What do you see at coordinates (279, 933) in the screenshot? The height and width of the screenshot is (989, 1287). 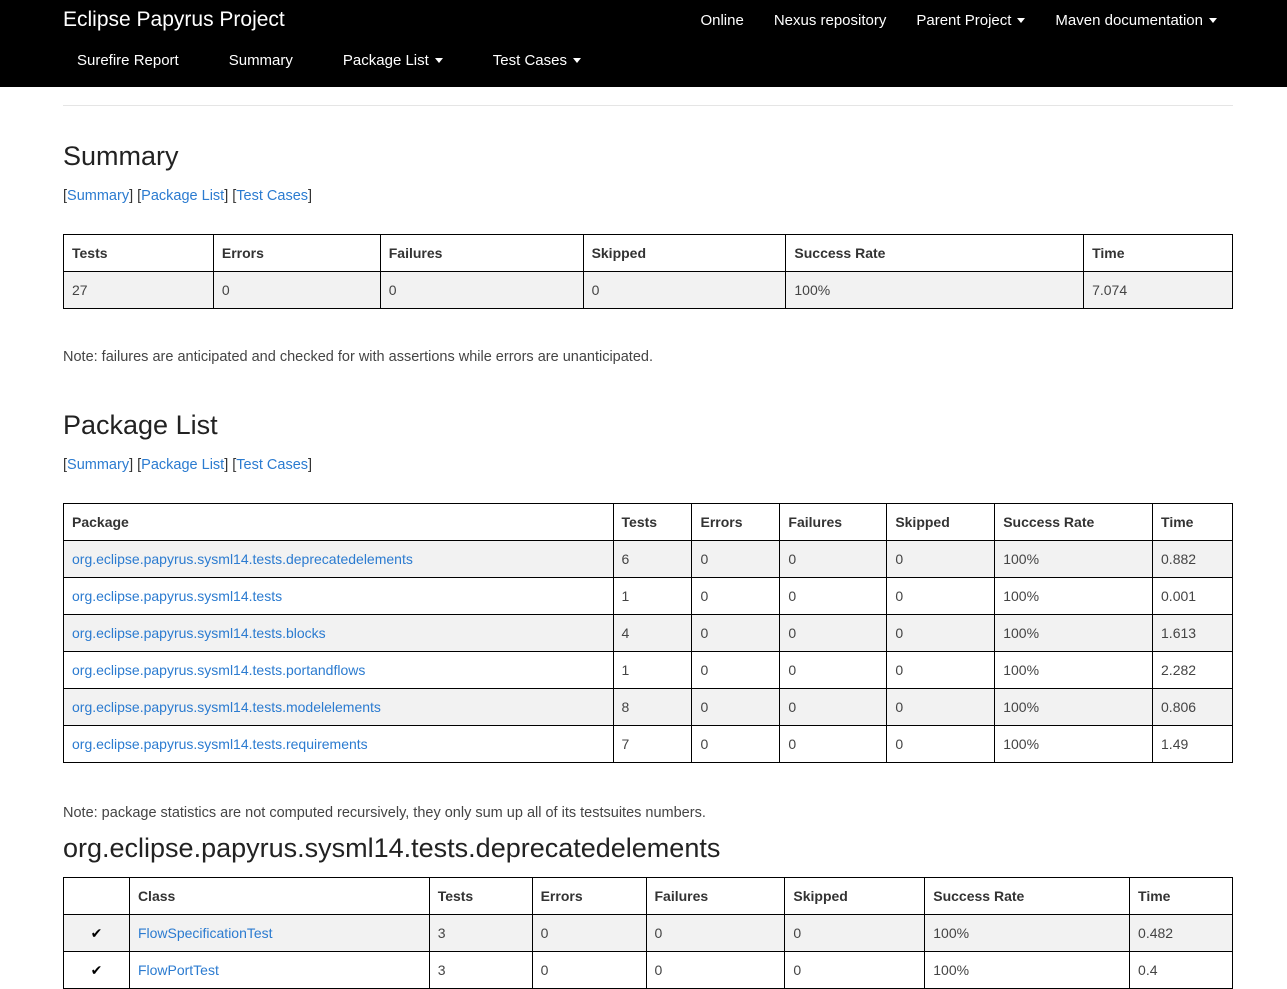 I see `class-cell: FlowSpecificationTest` at bounding box center [279, 933].